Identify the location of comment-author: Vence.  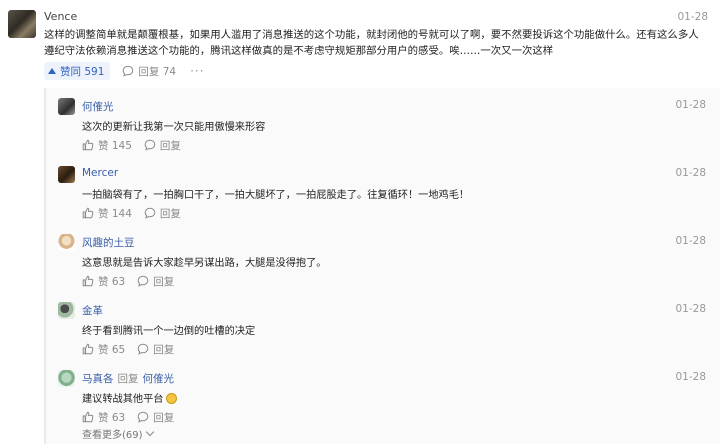
(60, 16).